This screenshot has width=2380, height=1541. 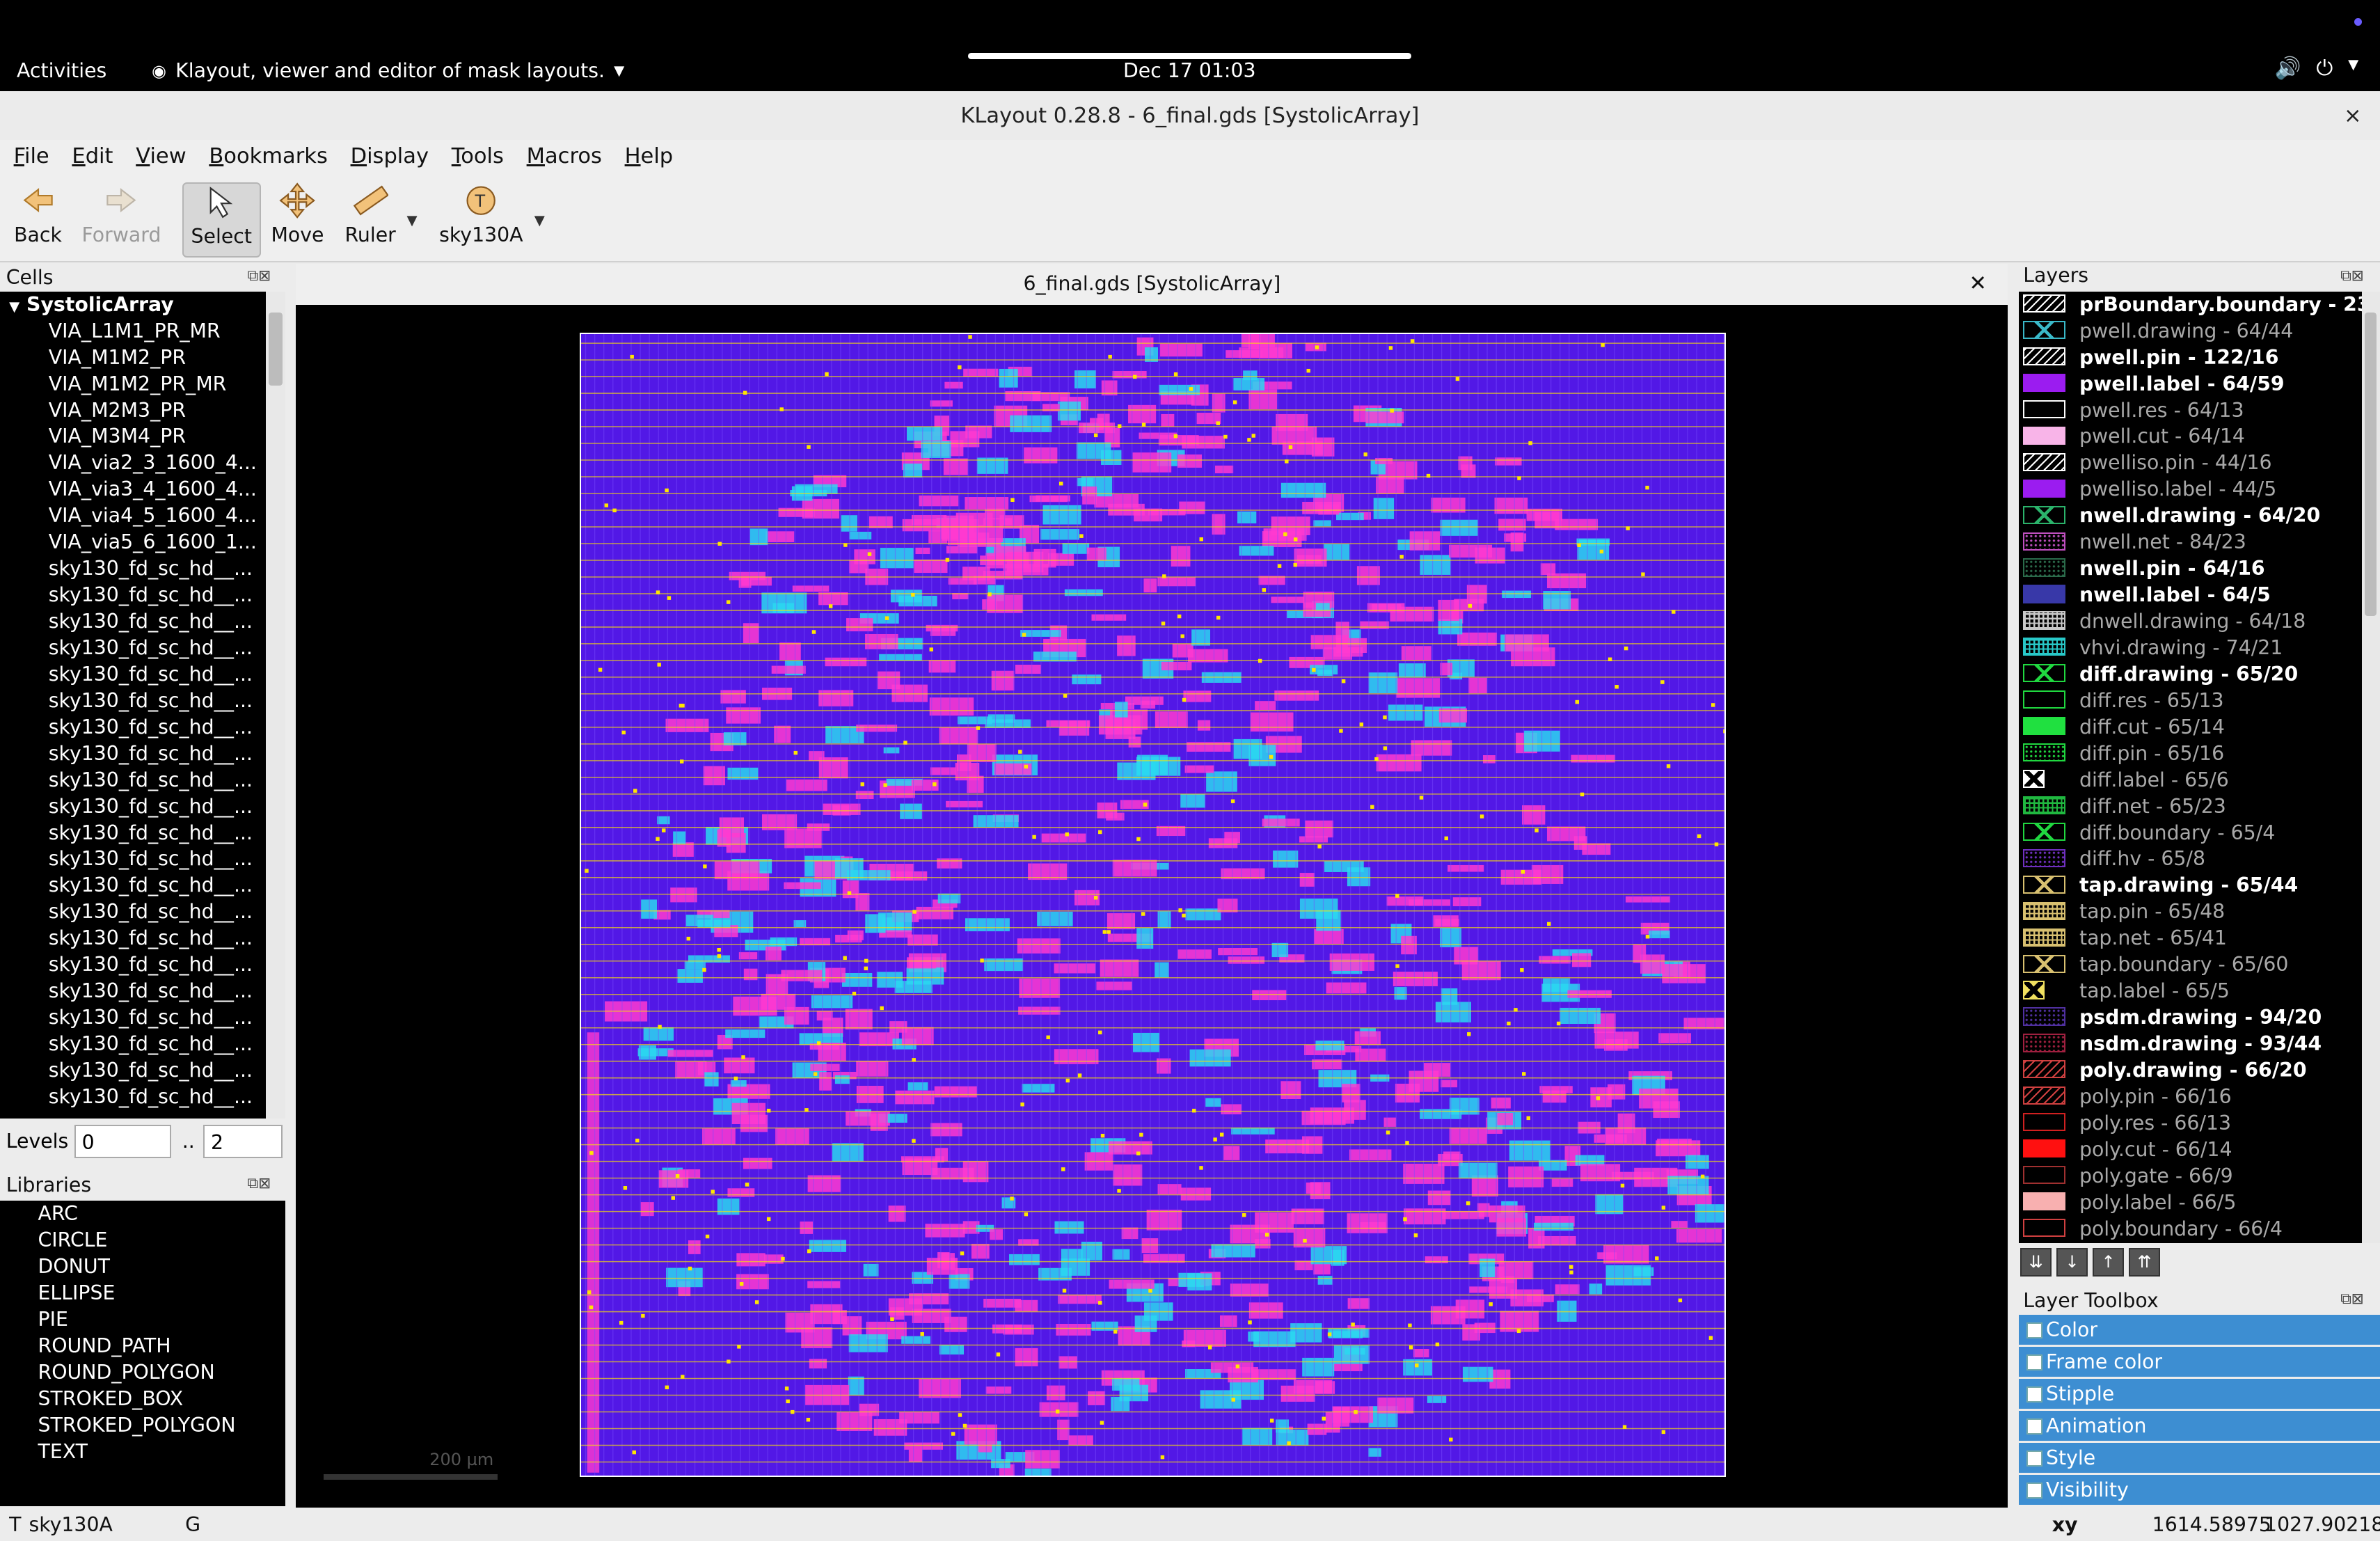 I want to click on move-down-icon: ↓, so click(x=2072, y=1262).